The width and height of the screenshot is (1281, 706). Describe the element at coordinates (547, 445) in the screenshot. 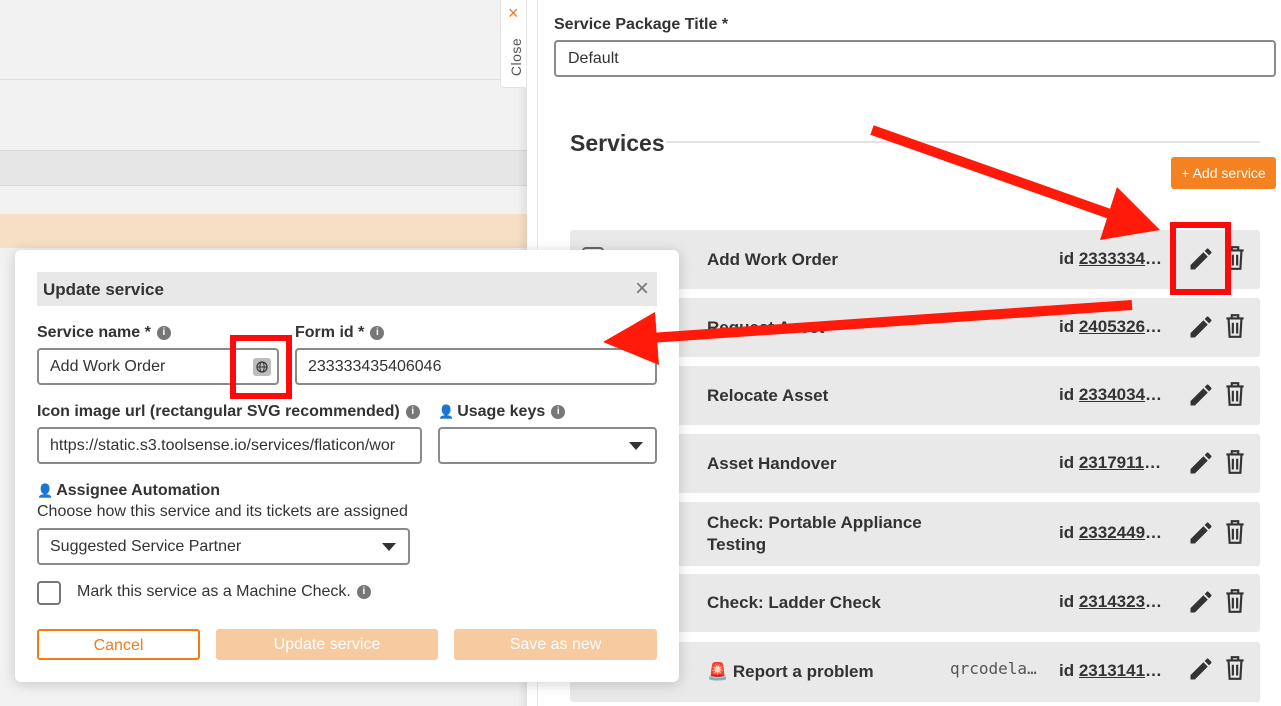

I see `usage-keys-select` at that location.